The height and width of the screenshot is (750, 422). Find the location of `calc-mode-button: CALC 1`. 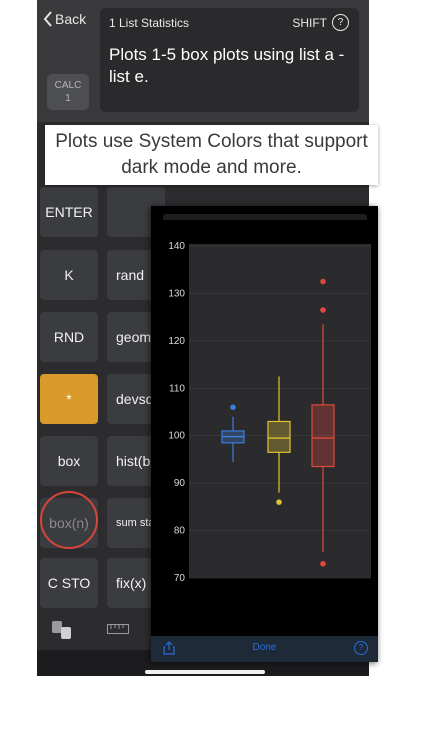

calc-mode-button: CALC 1 is located at coordinates (68, 92).